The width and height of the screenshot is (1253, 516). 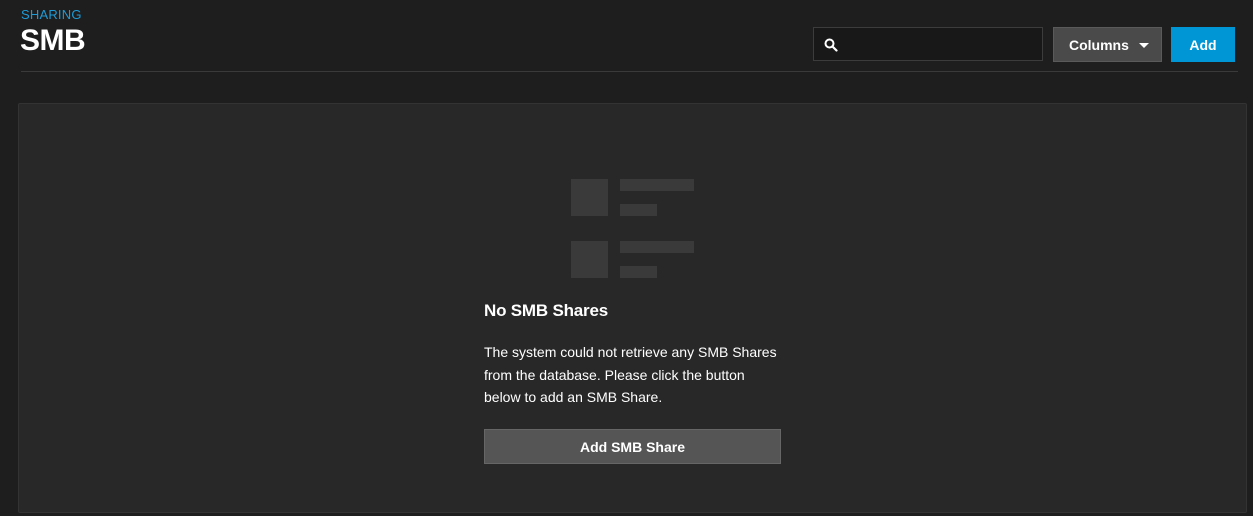 What do you see at coordinates (51, 14) in the screenshot?
I see `breadcrumb: SHARING` at bounding box center [51, 14].